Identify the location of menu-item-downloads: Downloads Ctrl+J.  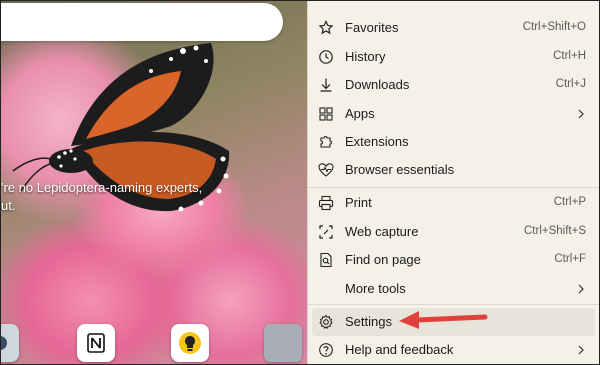
(453, 85).